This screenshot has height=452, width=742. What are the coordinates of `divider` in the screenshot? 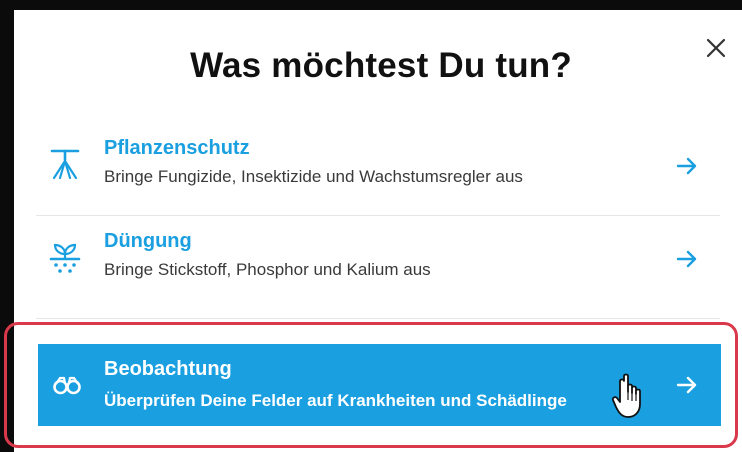 It's located at (378, 318).